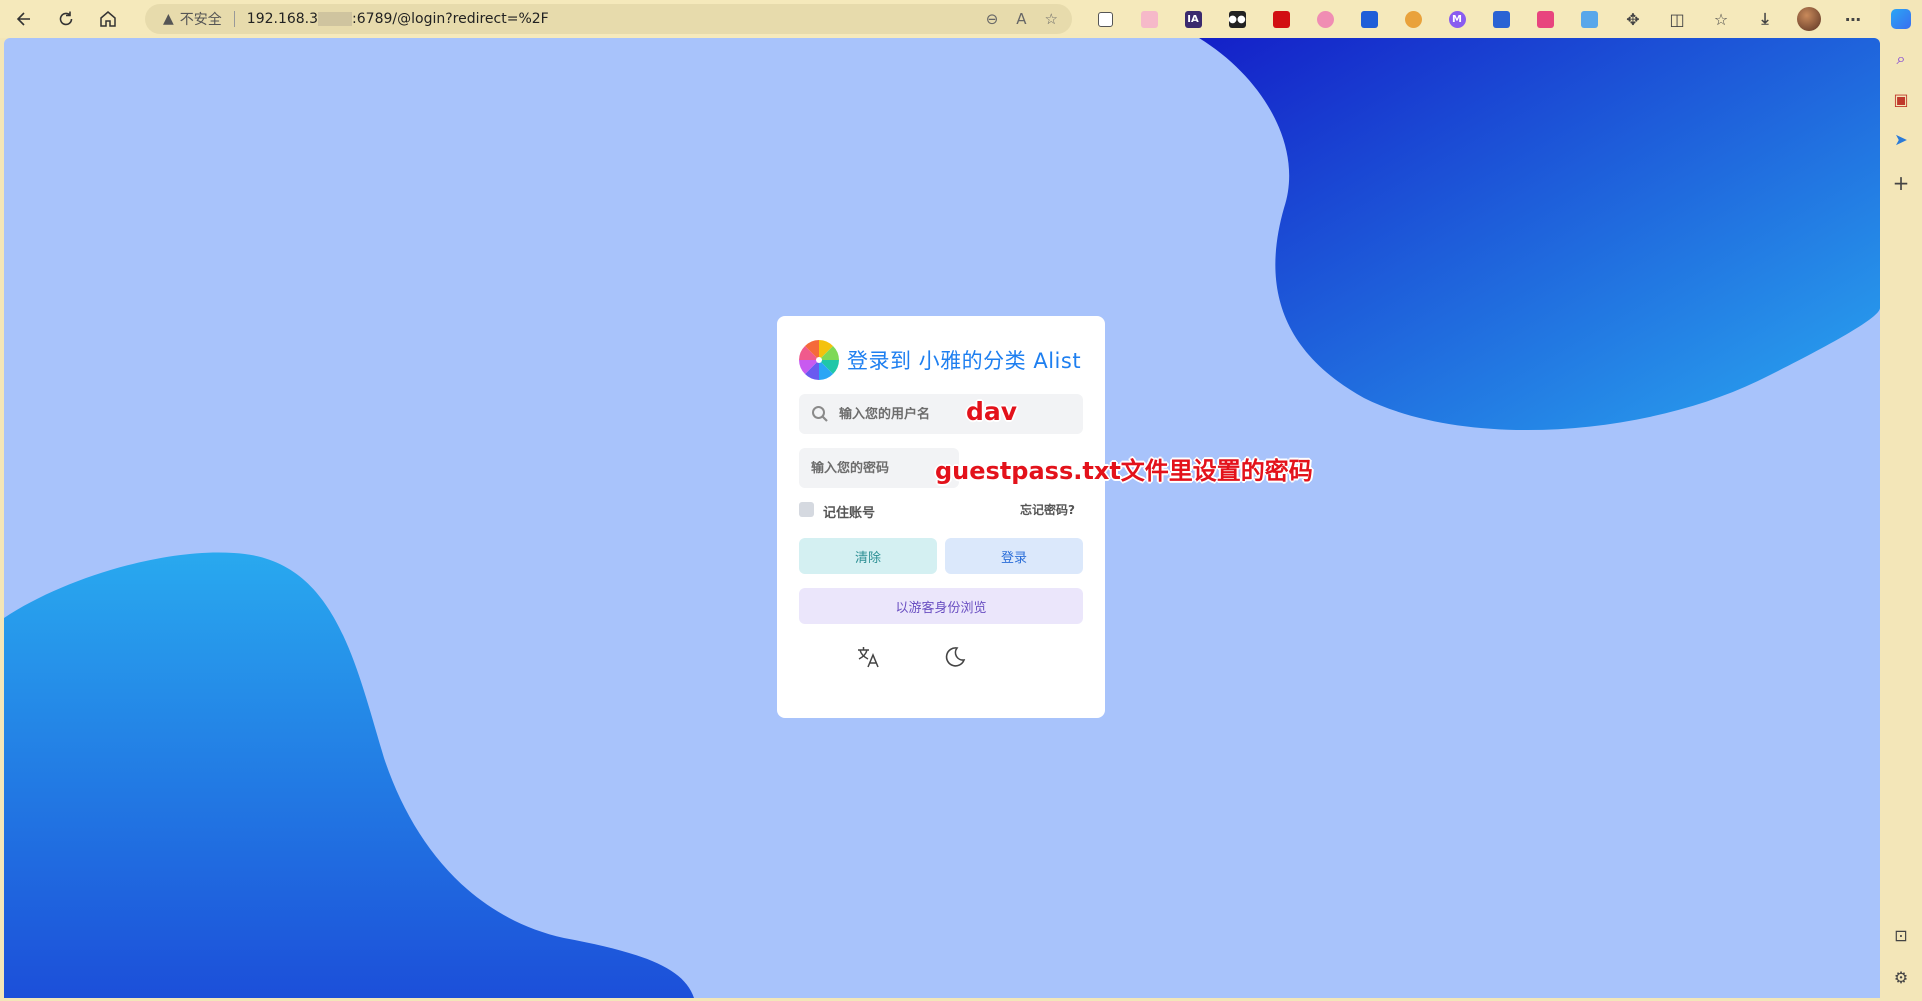  What do you see at coordinates (1105, 19) in the screenshot?
I see `collections-icon` at bounding box center [1105, 19].